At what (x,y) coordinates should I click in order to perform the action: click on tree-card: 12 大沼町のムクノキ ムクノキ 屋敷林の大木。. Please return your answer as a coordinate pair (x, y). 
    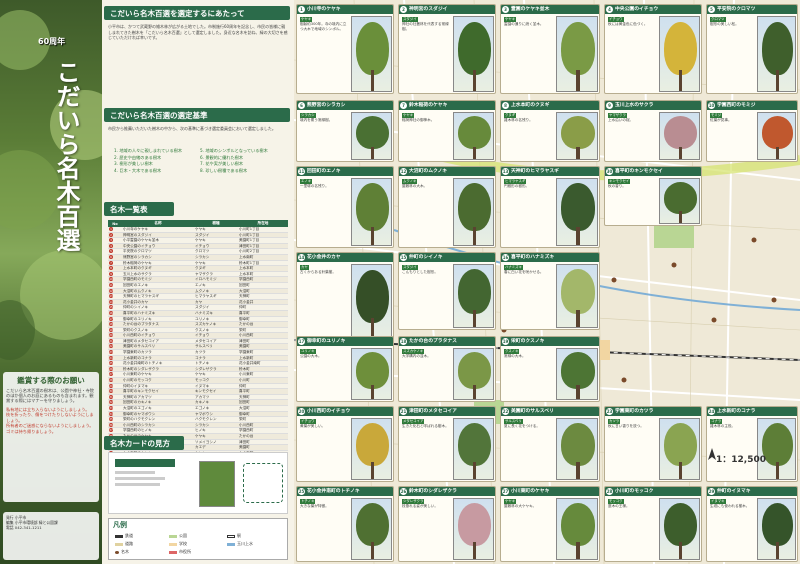
    Looking at the image, I should click on (447, 207).